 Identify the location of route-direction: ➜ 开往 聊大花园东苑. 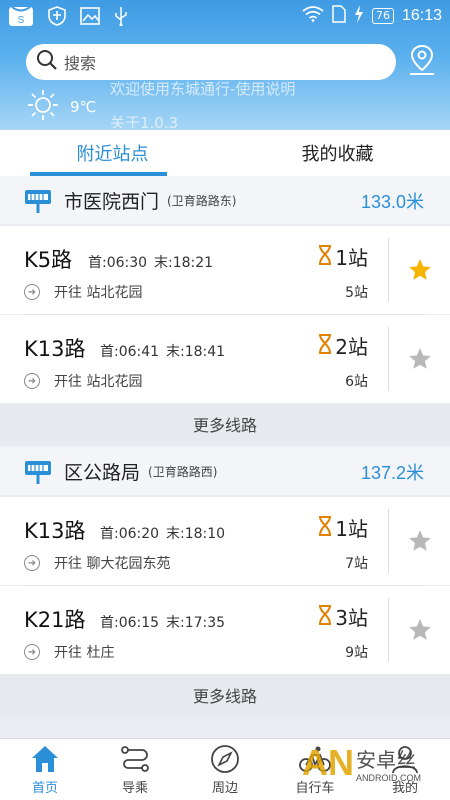
(97, 563).